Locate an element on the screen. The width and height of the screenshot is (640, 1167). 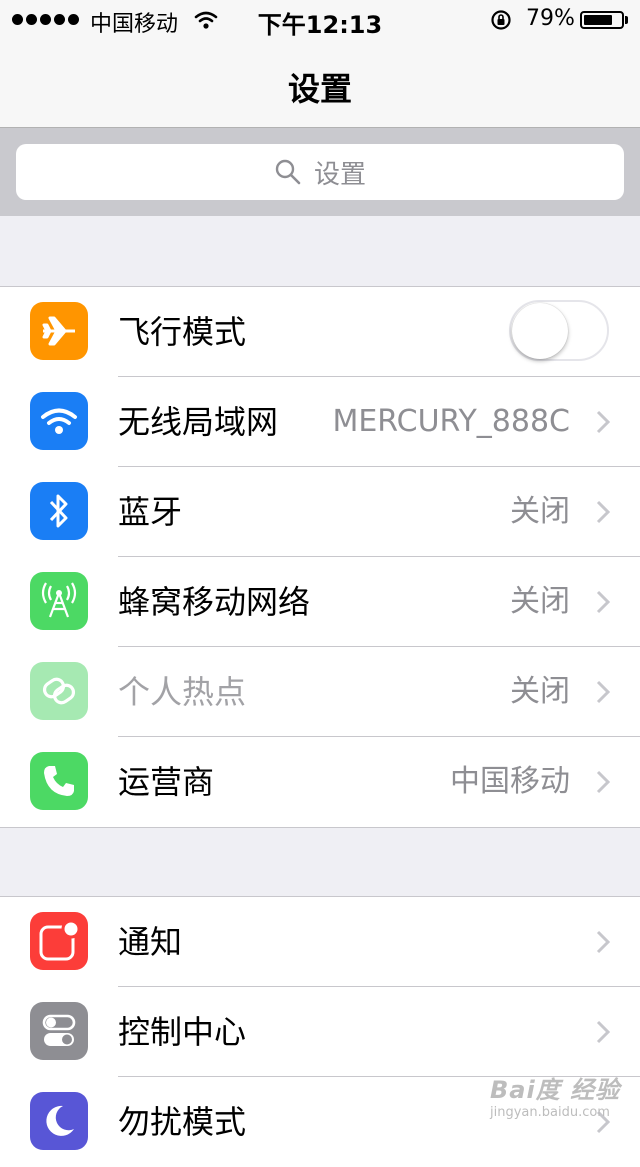
airplane-mode-label: 飞行模式 is located at coordinates (182, 332).